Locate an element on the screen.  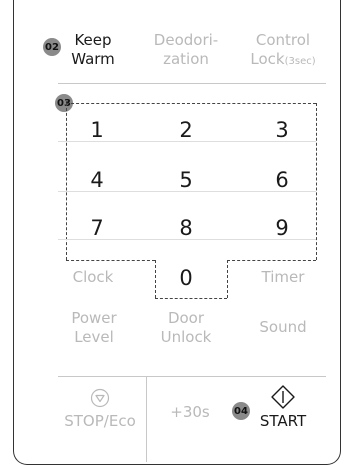
plus-30s-button: +30s is located at coordinates (190, 412).